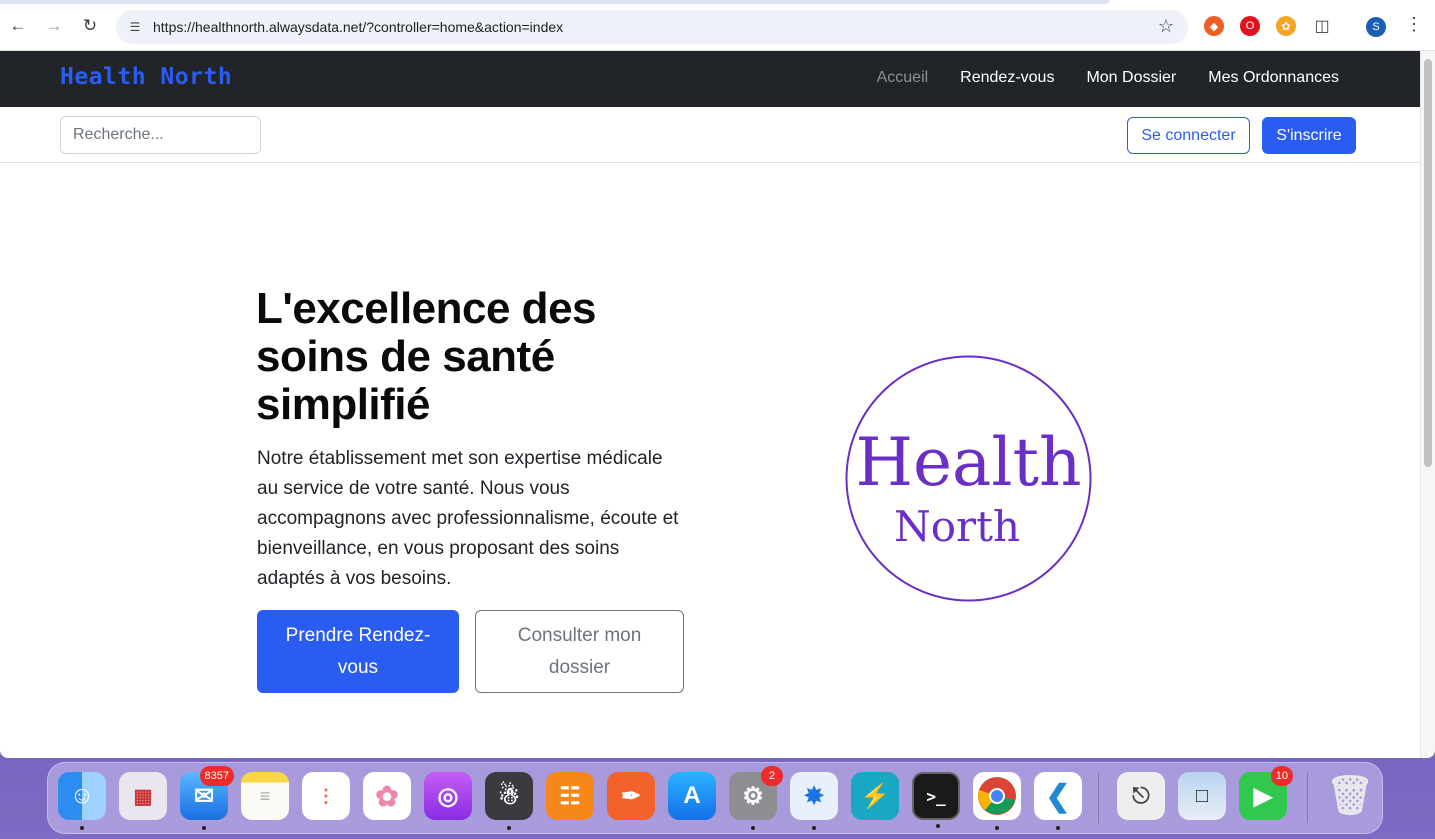  I want to click on tableplus-icon: ☃, so click(509, 801).